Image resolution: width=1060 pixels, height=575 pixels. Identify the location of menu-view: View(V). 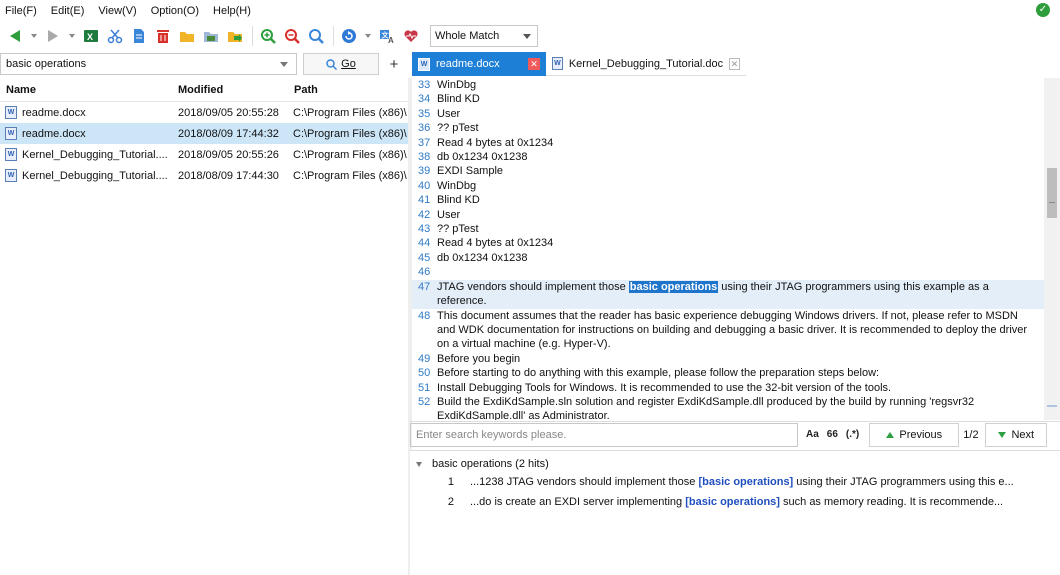
(117, 11).